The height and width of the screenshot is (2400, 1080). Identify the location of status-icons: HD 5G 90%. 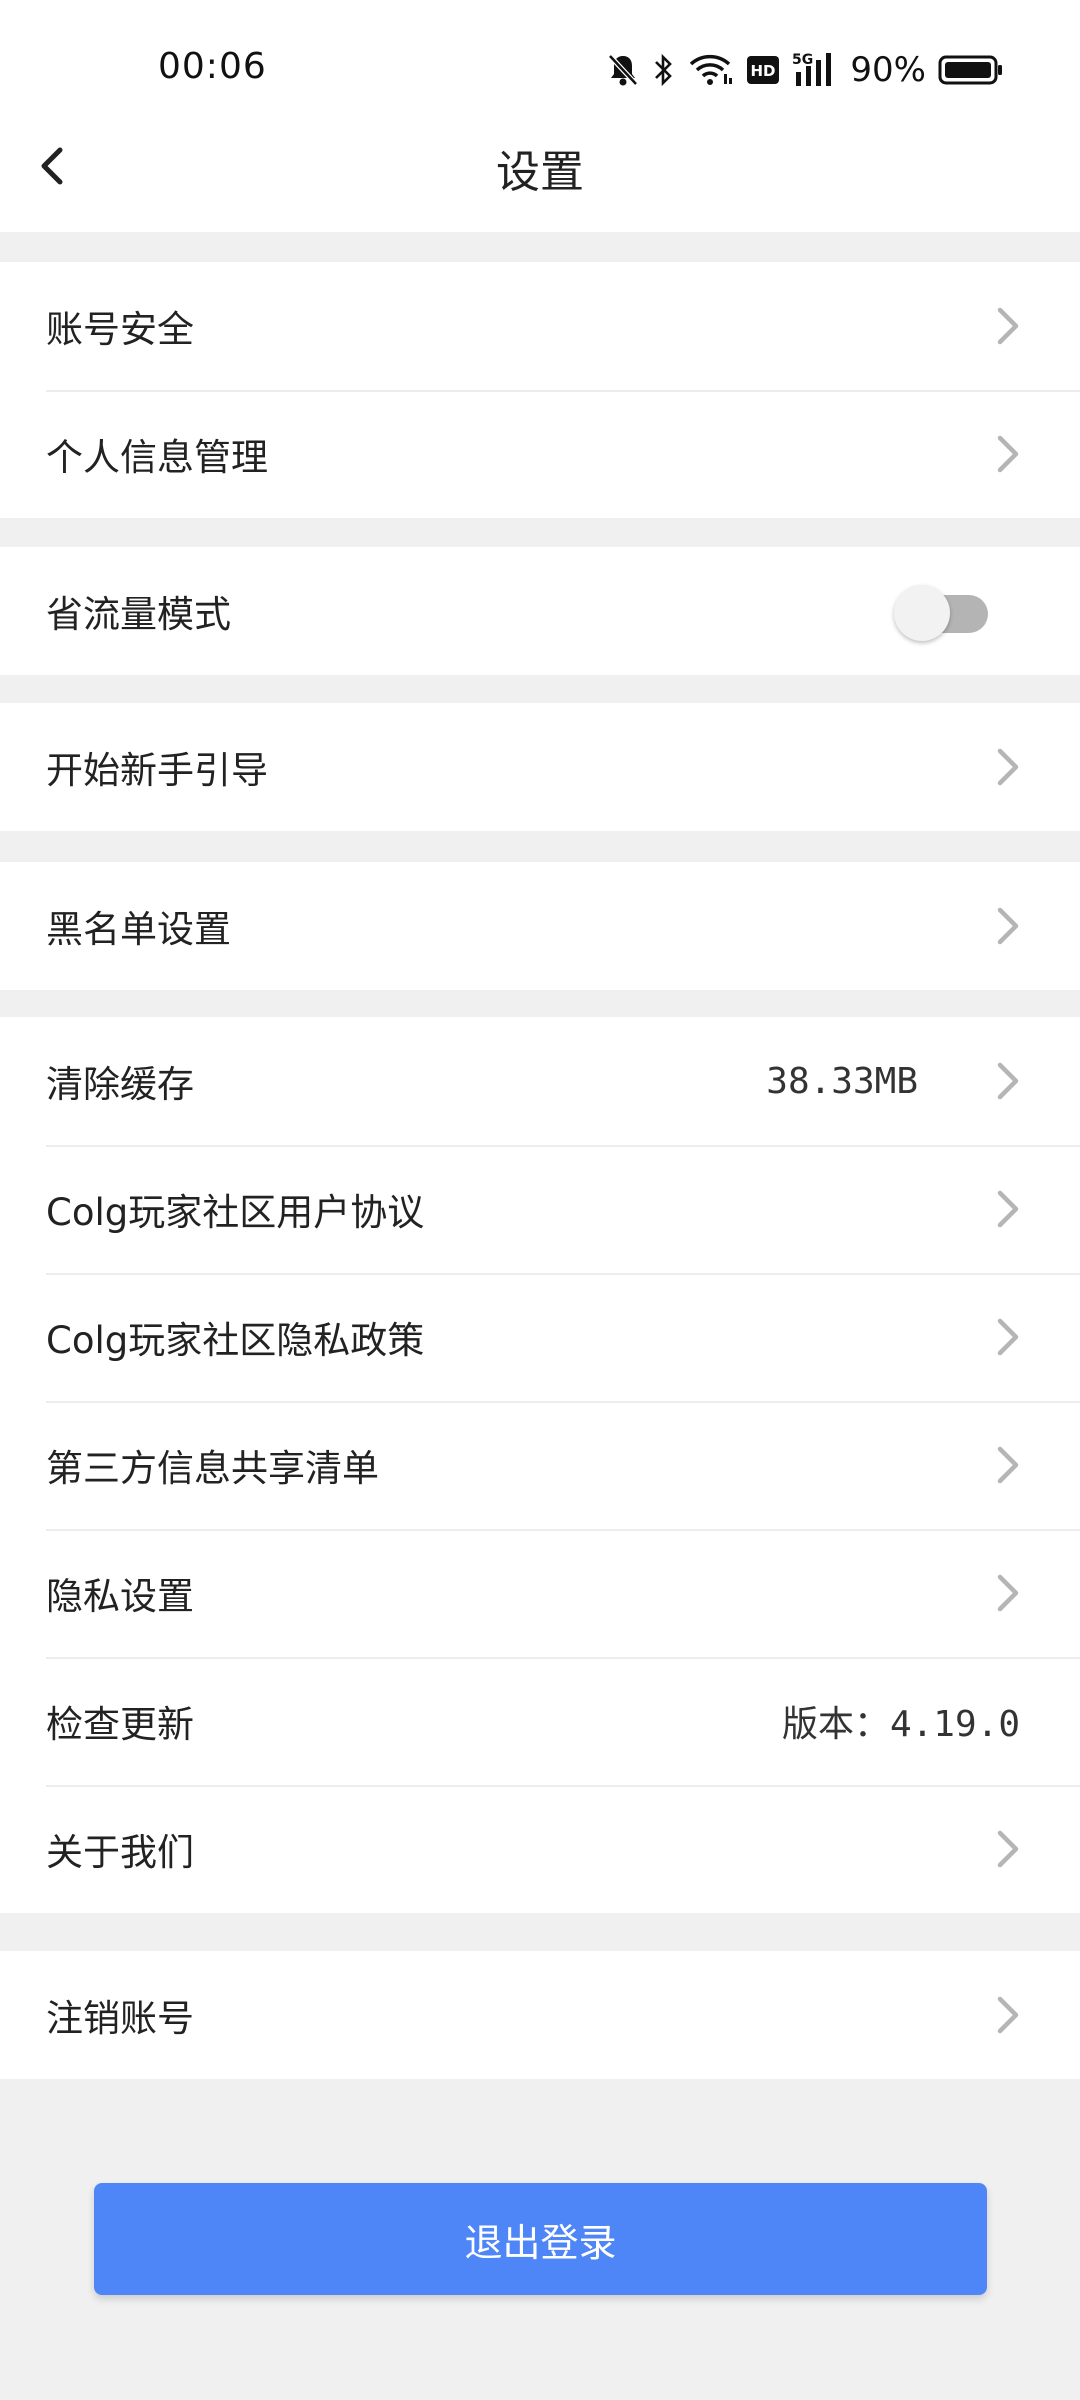
(805, 70).